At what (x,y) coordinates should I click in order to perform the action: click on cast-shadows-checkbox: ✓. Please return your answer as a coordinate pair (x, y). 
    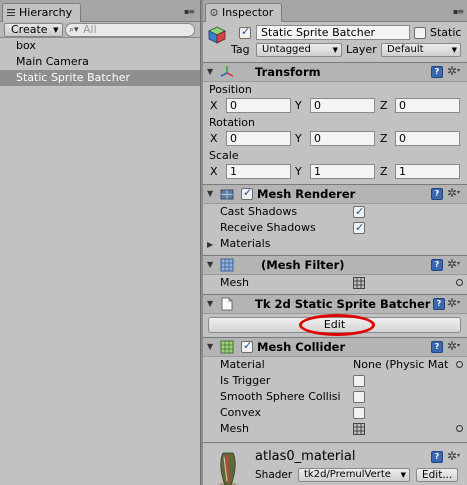
    Looking at the image, I should click on (359, 211).